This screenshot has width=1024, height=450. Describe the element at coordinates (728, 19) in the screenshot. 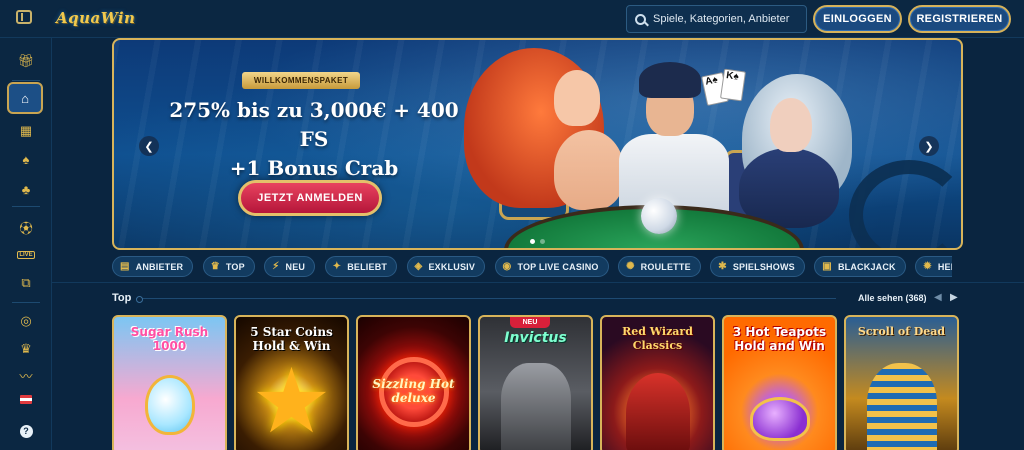

I see `search-input` at that location.